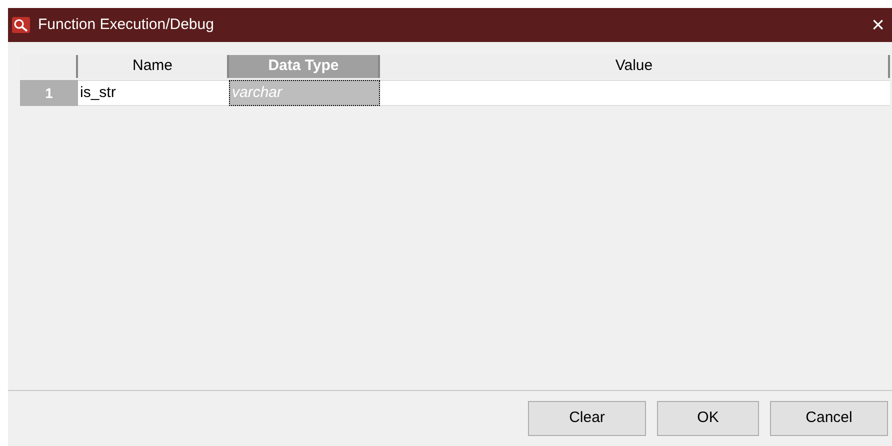  Describe the element at coordinates (49, 93) in the screenshot. I see `row-number: 1` at that location.